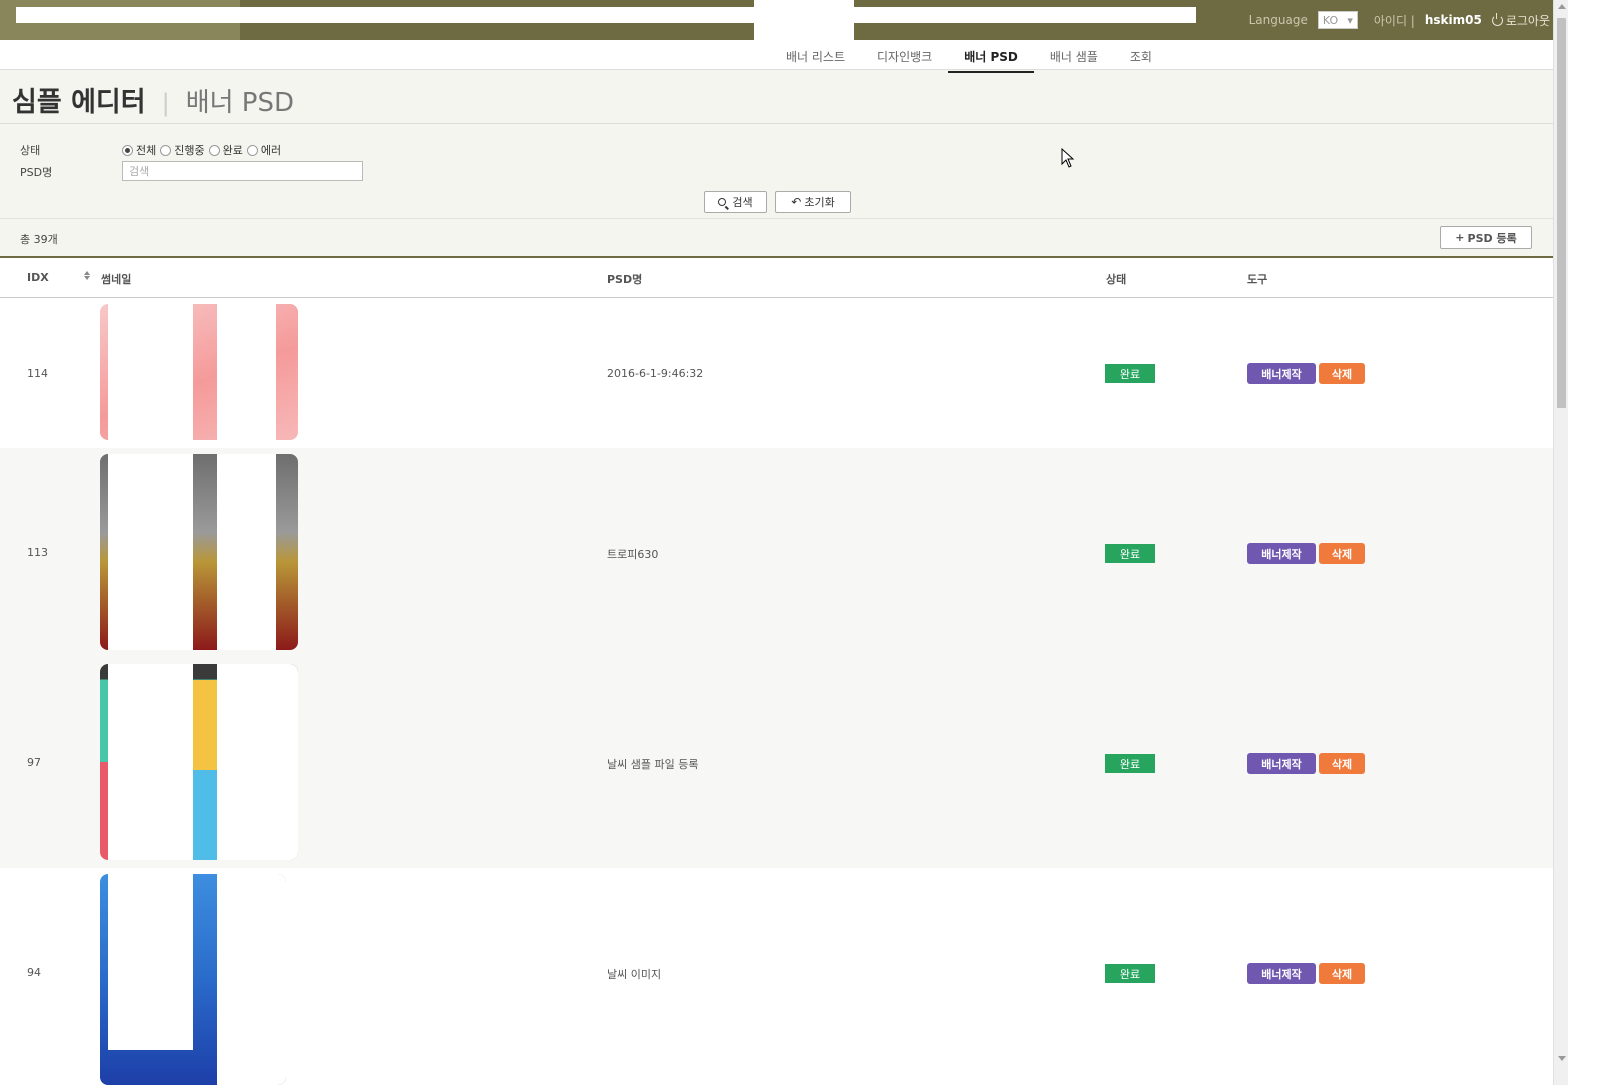 This screenshot has width=1598, height=1085. I want to click on reset-button: ↶ 초기화, so click(813, 202).